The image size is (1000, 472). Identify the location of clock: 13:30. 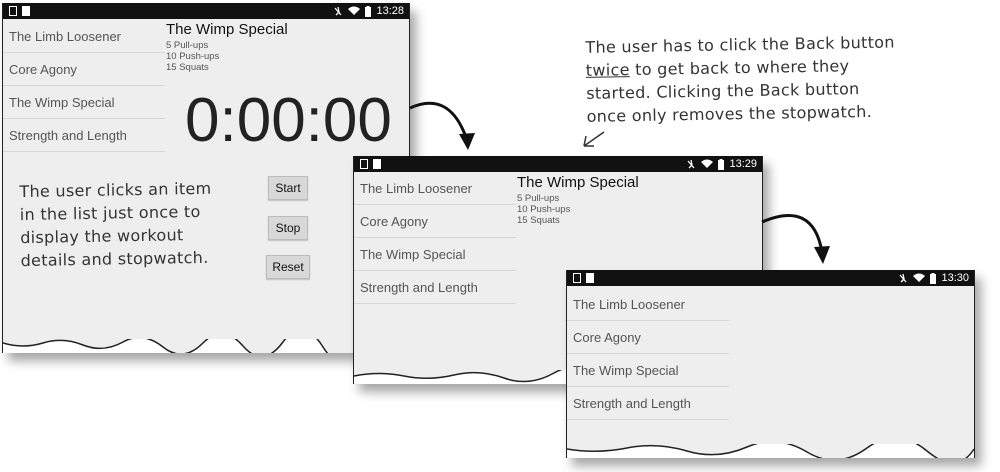
(955, 278).